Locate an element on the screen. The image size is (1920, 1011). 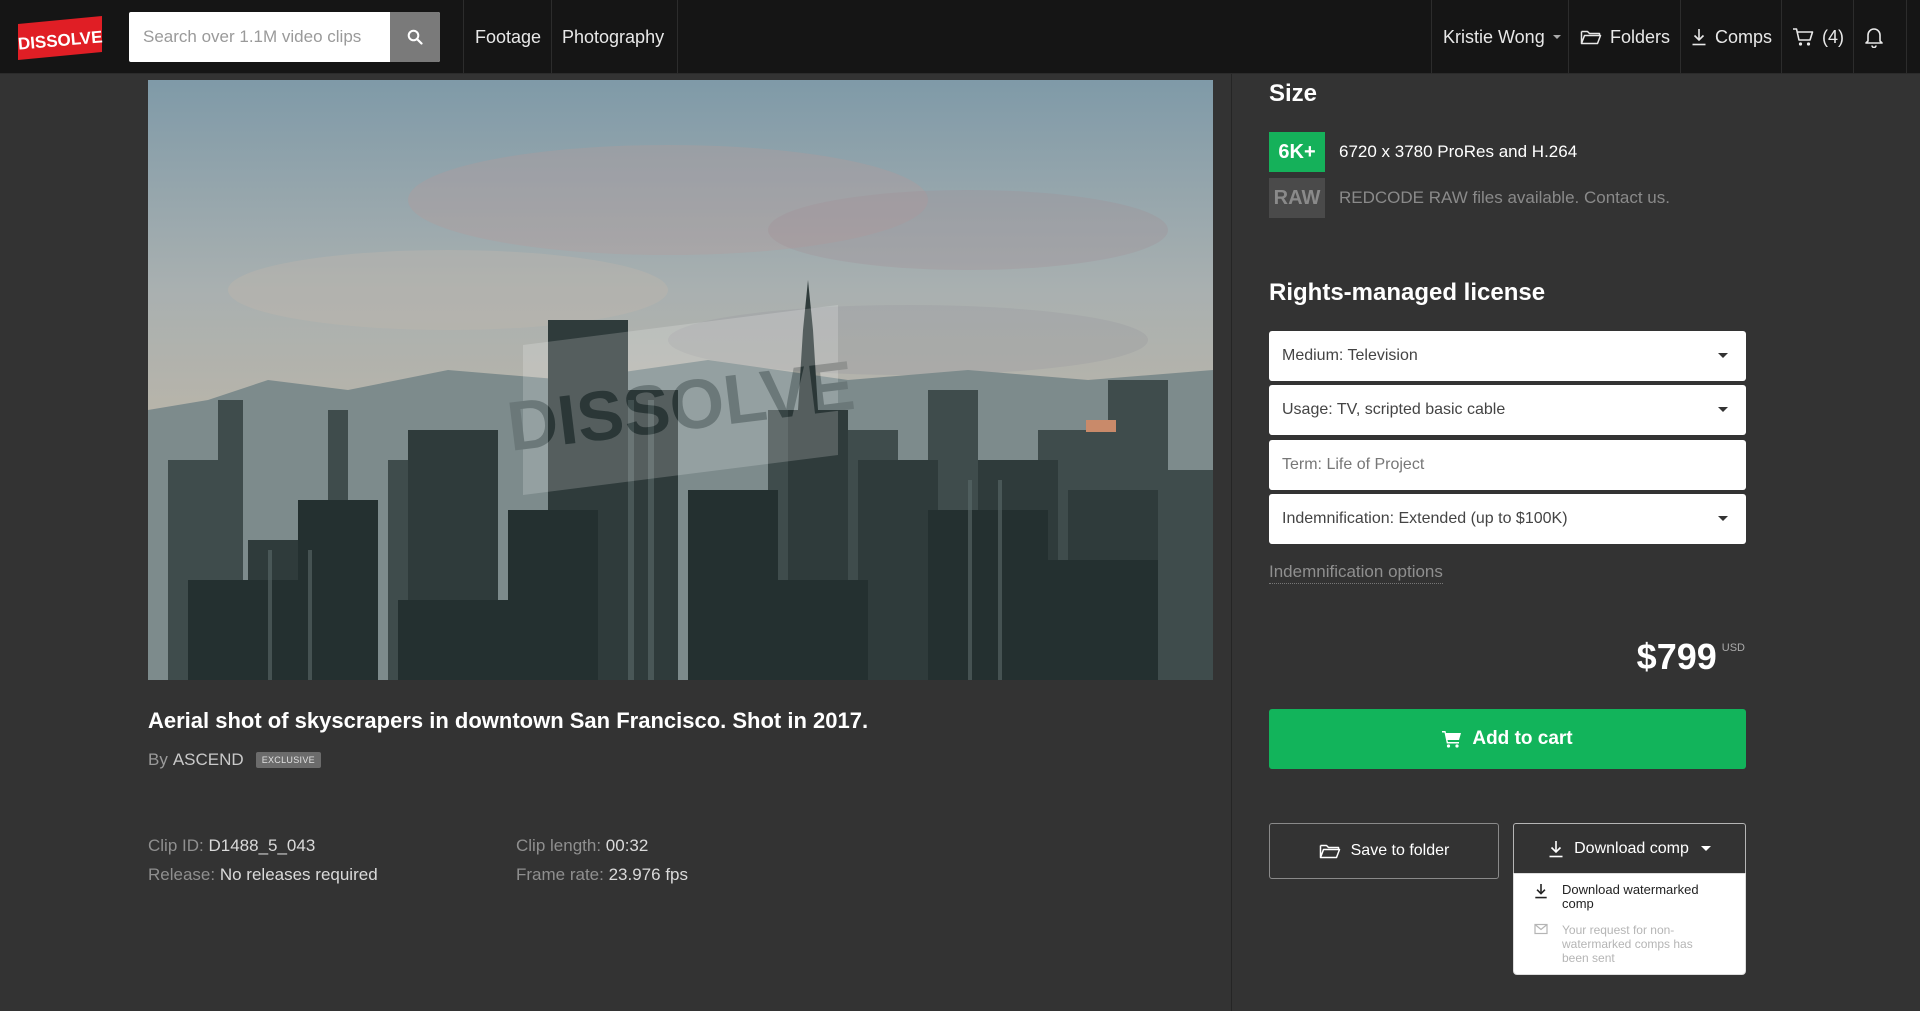
user-name: Kristie Wong is located at coordinates (1494, 36).